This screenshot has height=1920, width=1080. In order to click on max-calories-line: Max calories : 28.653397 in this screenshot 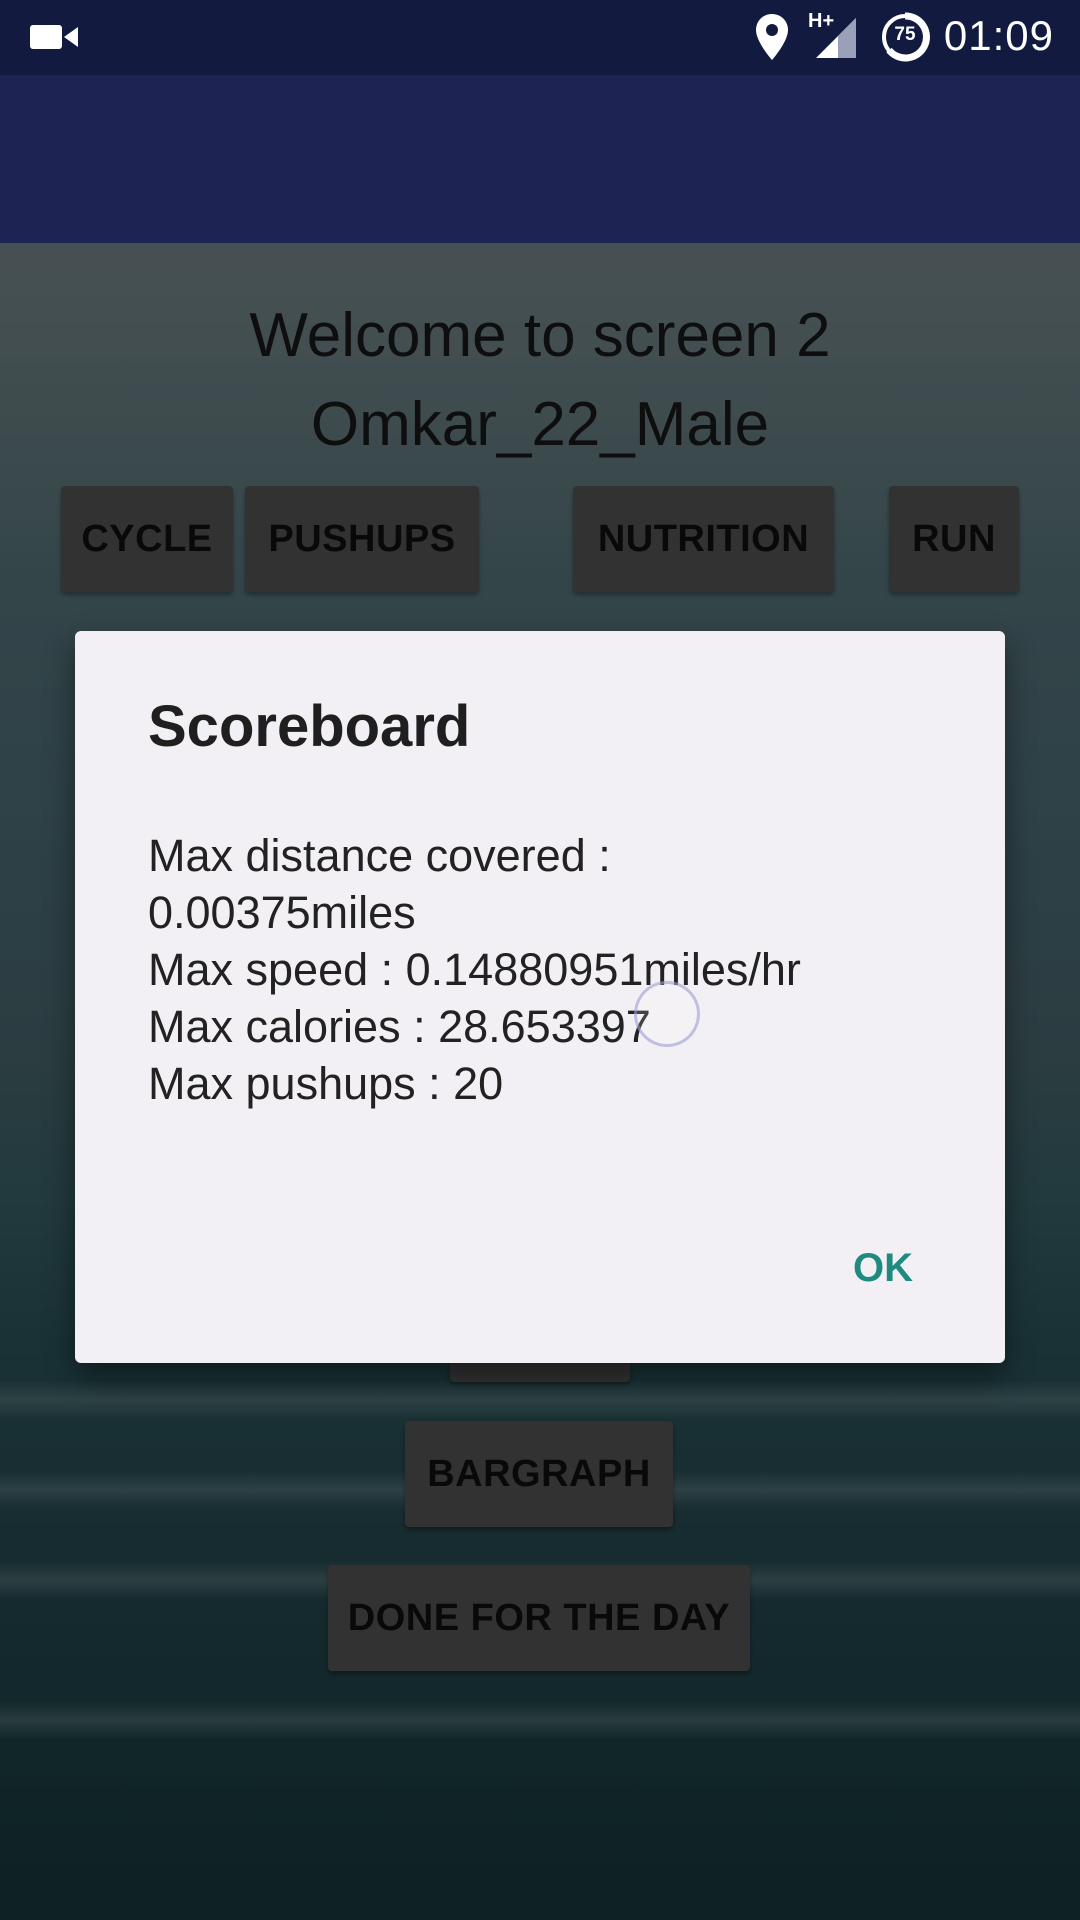, I will do `click(399, 1026)`.